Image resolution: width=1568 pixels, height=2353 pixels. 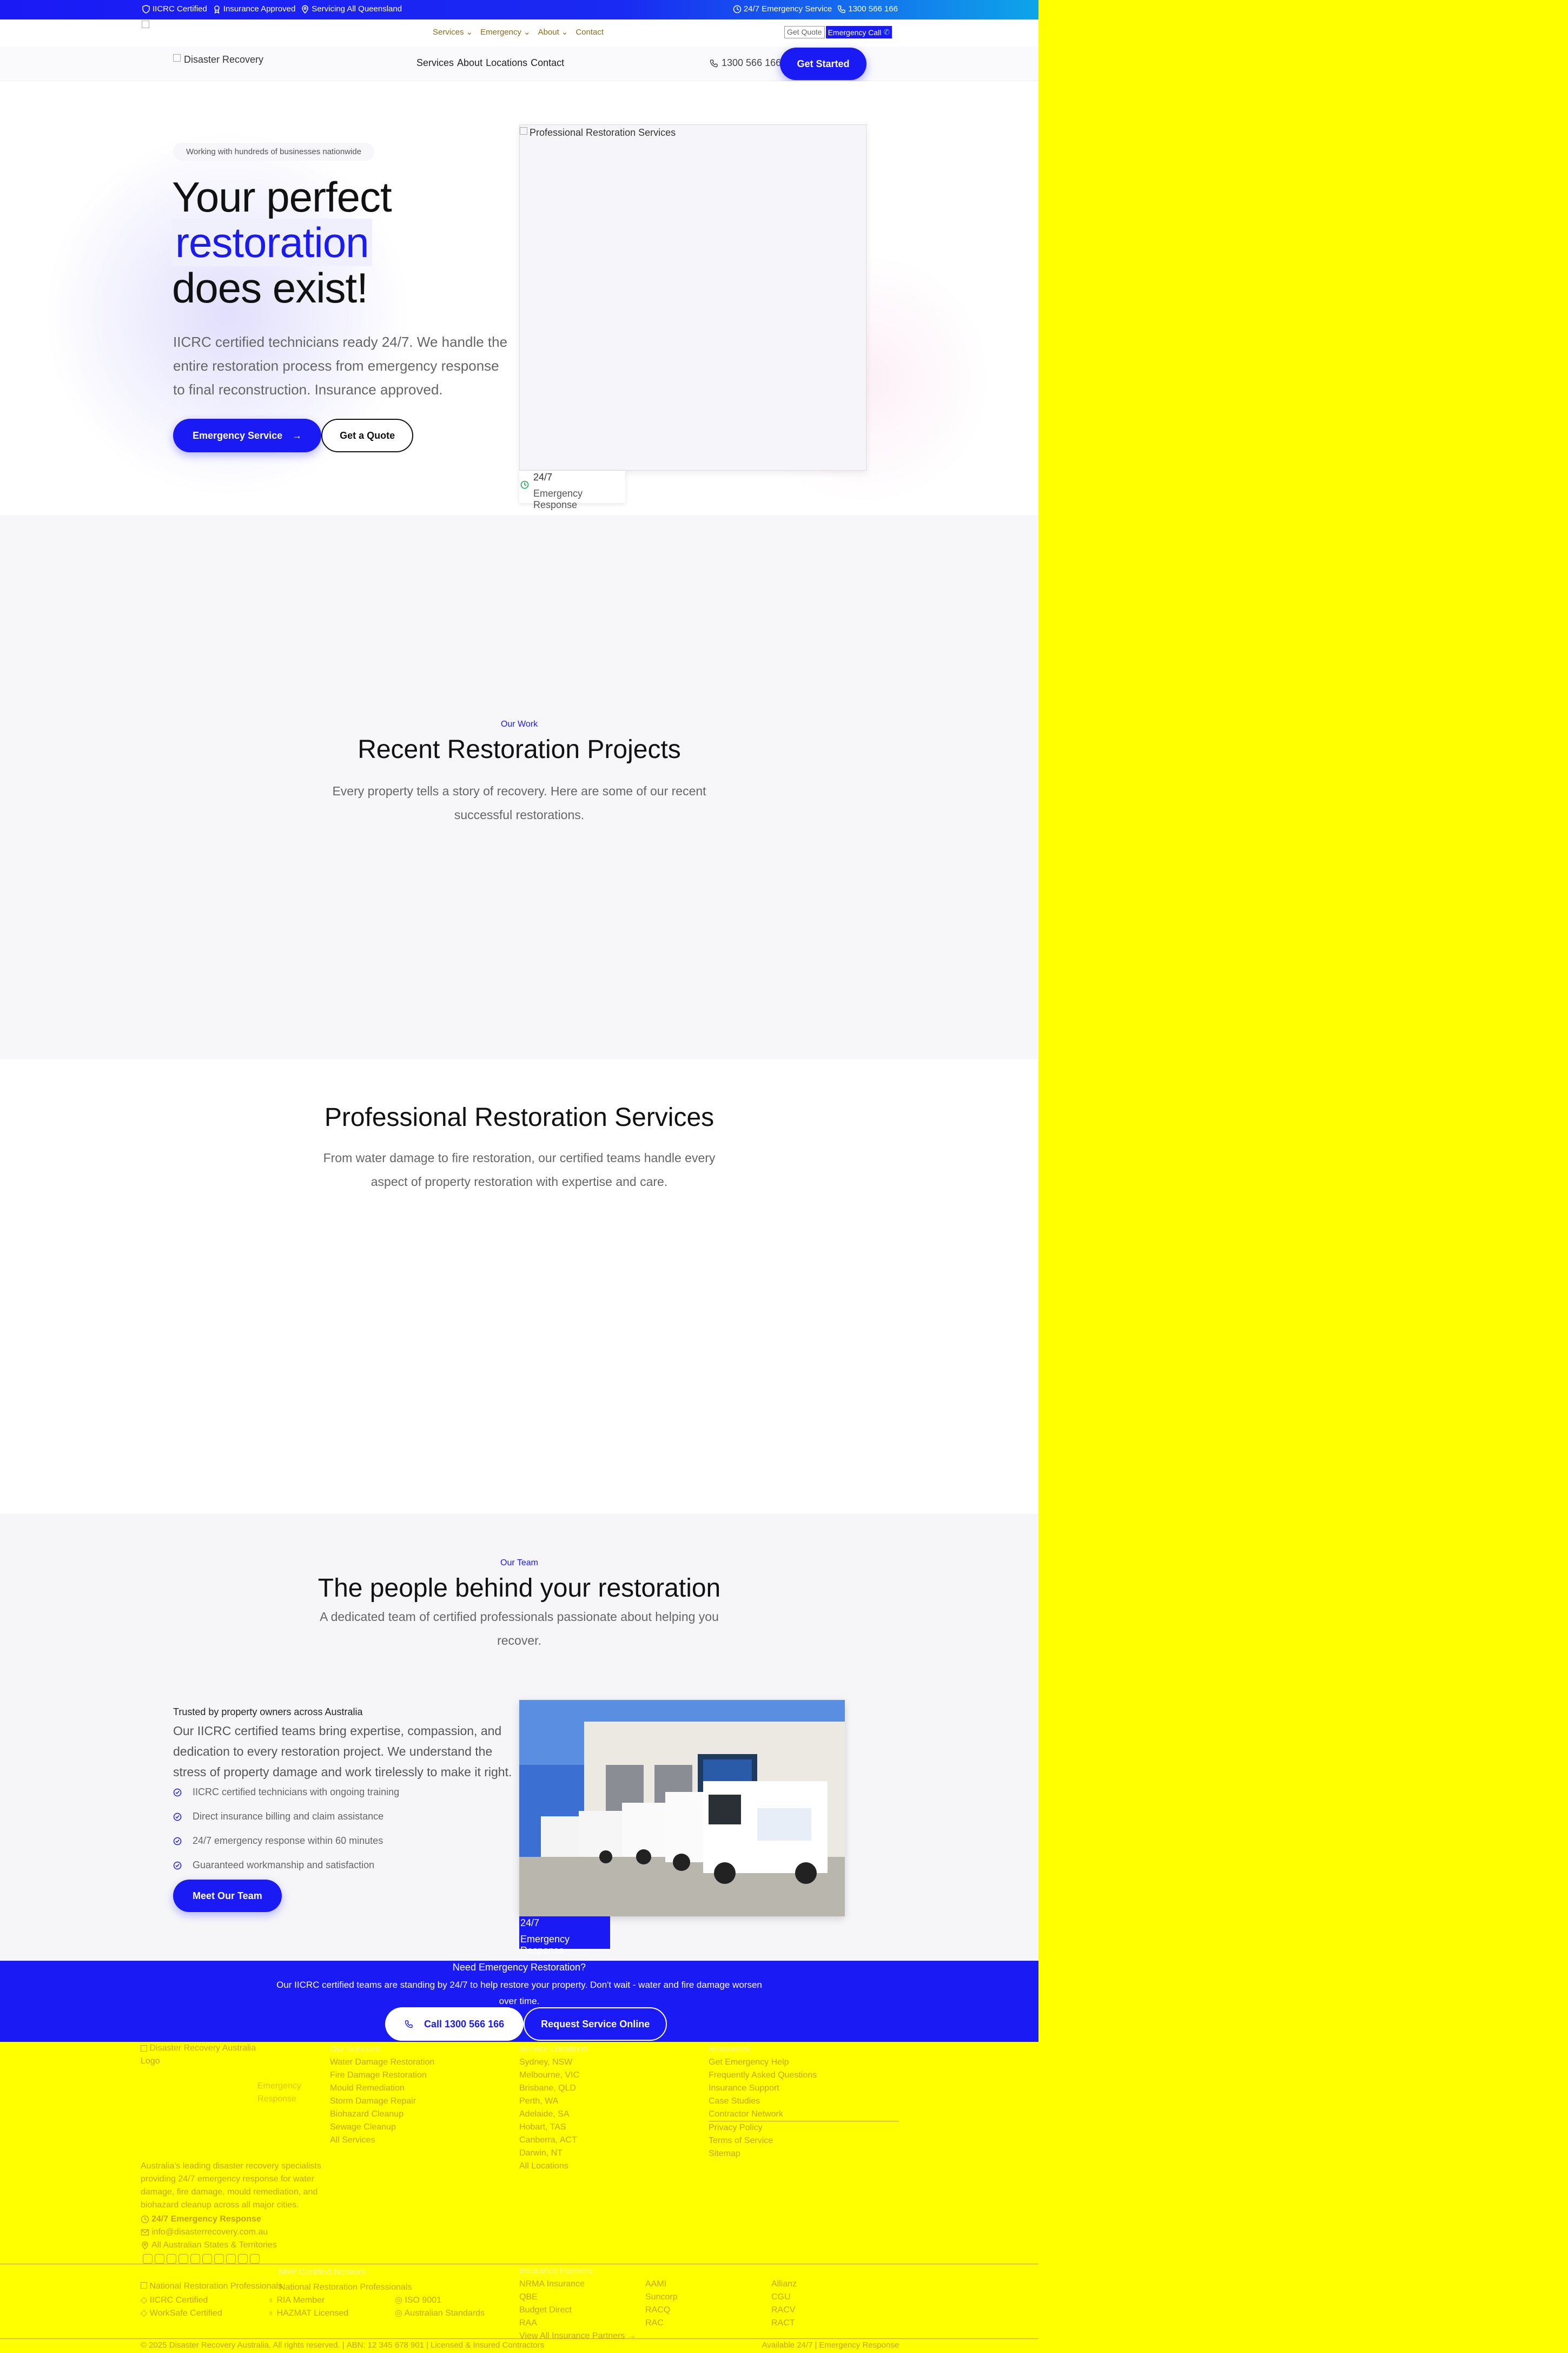 What do you see at coordinates (506, 63) in the screenshot?
I see `nav-locations: Locations` at bounding box center [506, 63].